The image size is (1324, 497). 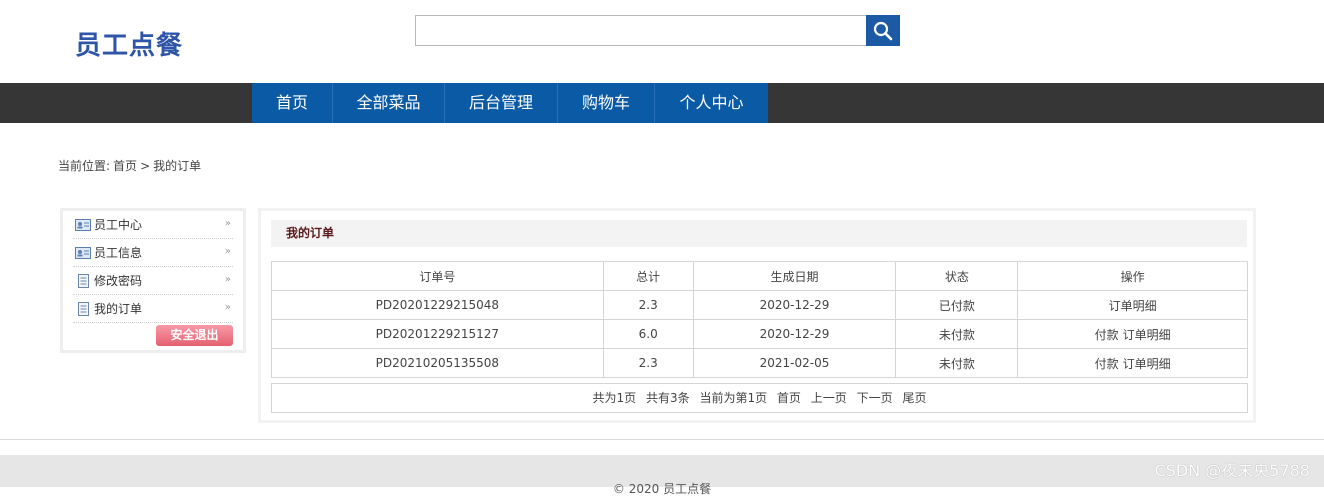 I want to click on nav-menu: 首页 全部菜品 后台管理 购物车 个人中心, so click(x=510, y=103).